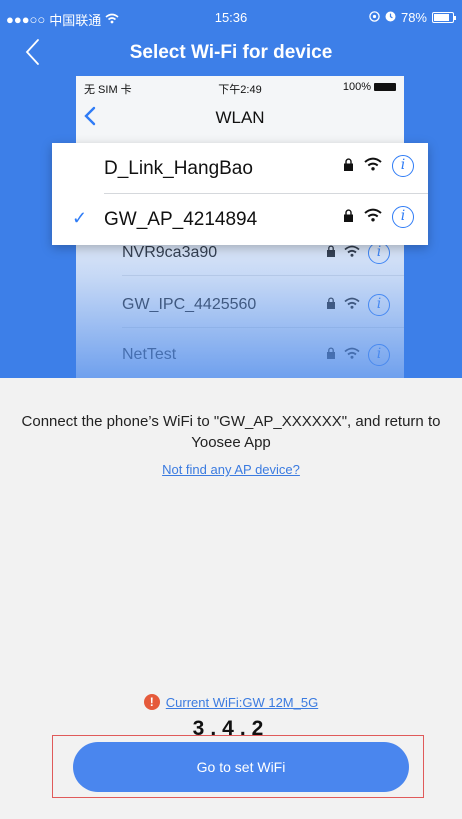  Describe the element at coordinates (231, 17) in the screenshot. I see `status-bar: ●●●○○ 中国联通 15:36 78%` at that location.